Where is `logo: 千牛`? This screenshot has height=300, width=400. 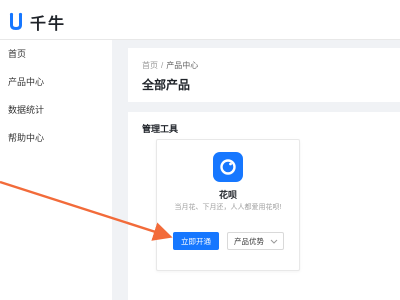 logo: 千牛 is located at coordinates (37, 22).